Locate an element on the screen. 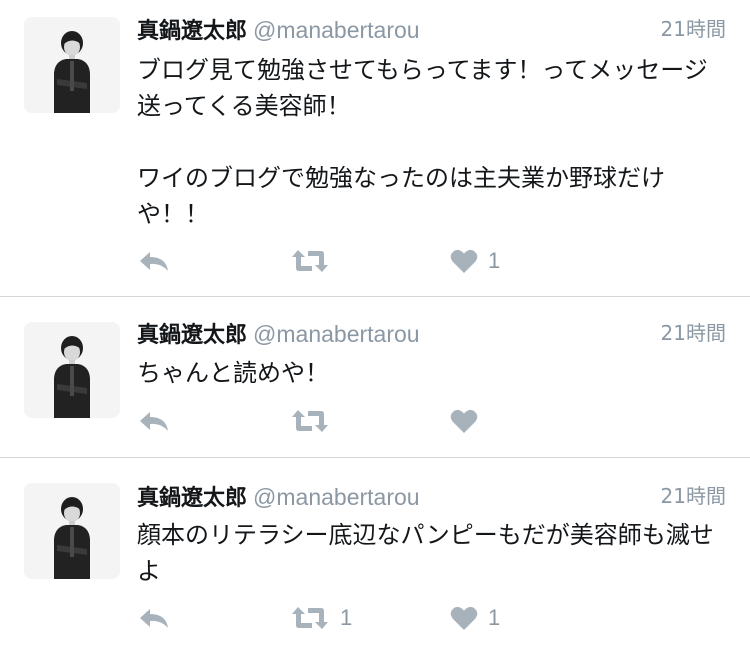 This screenshot has width=750, height=645. tweet-actions: 1 is located at coordinates (375, 261).